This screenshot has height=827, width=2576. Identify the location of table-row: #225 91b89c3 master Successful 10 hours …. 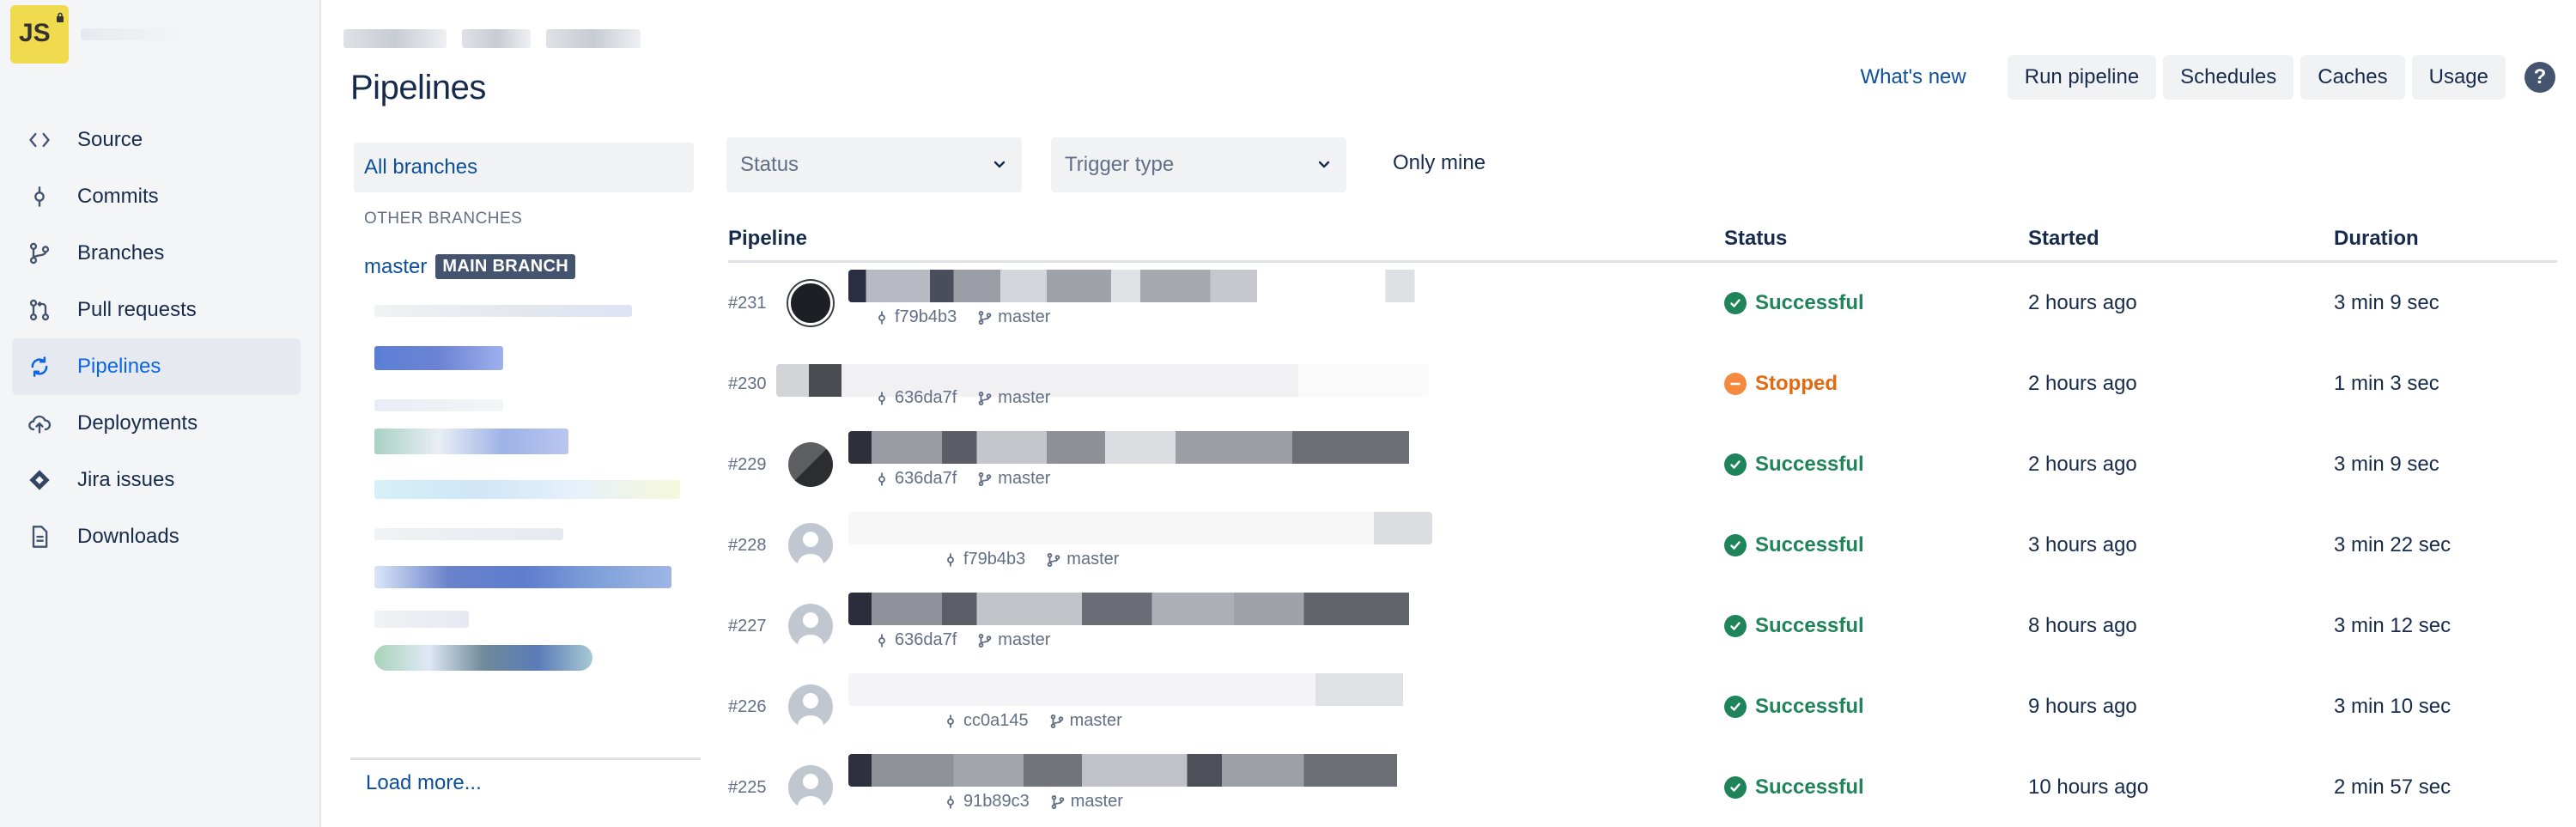
(1642, 787).